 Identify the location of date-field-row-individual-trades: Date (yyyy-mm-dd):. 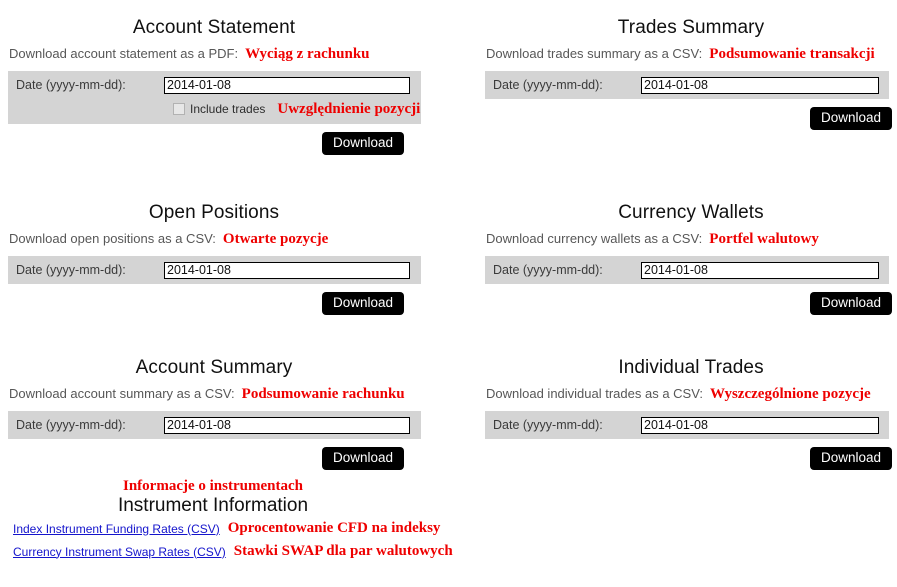
(687, 425).